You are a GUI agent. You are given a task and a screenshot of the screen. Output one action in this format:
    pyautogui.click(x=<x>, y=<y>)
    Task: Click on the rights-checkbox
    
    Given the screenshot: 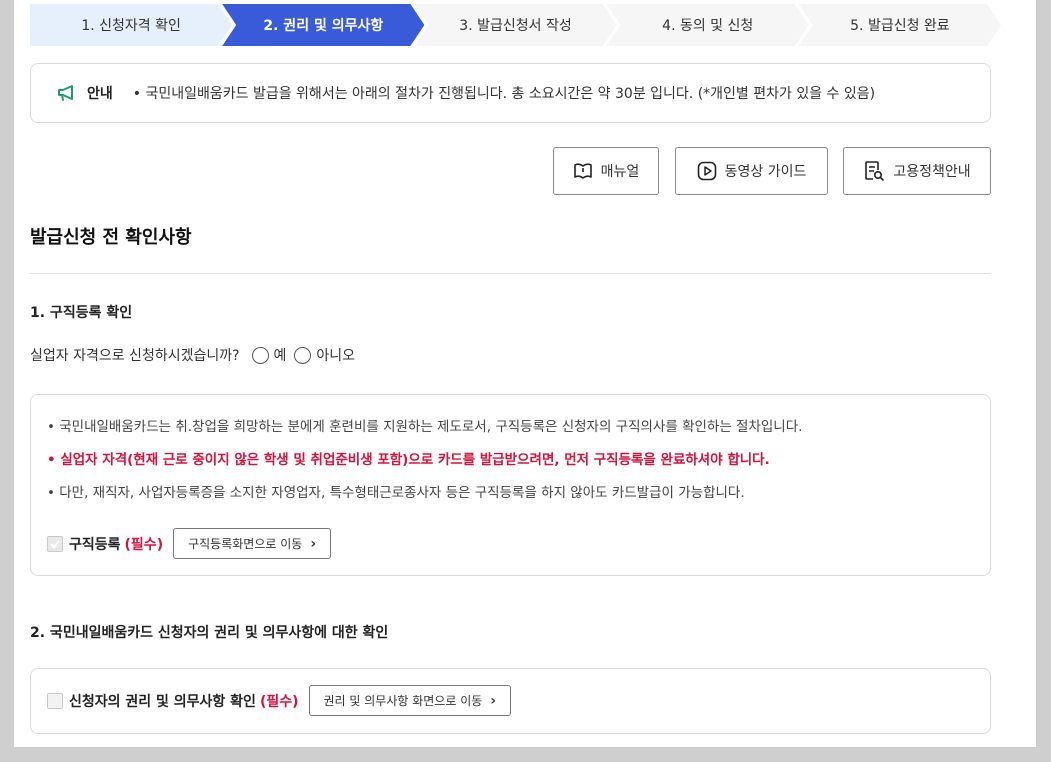 What is the action you would take?
    pyautogui.click(x=55, y=700)
    